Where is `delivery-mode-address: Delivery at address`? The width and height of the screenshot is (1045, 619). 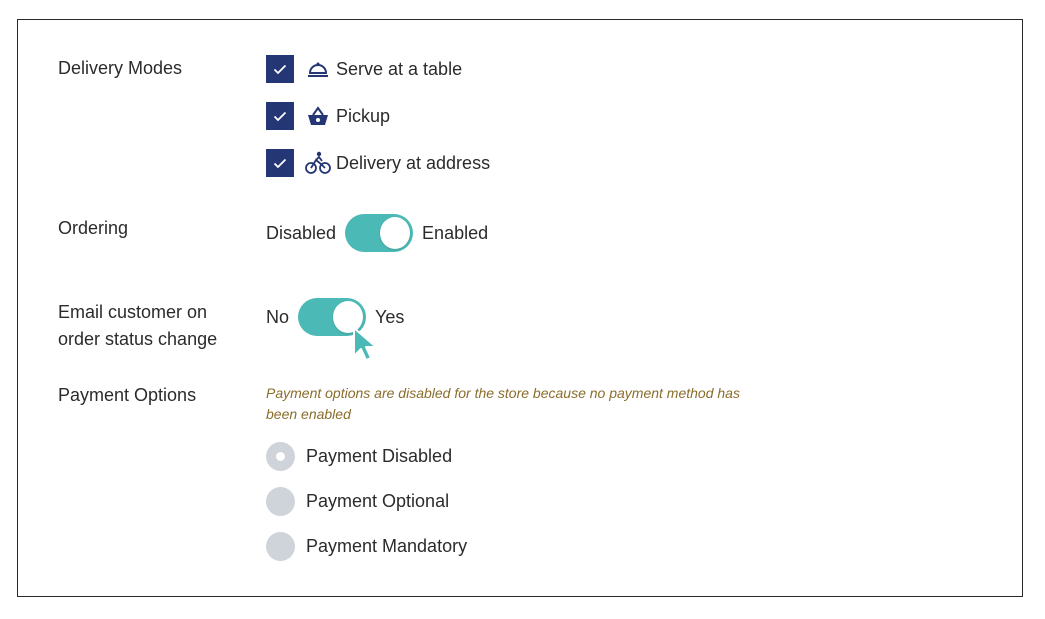 delivery-mode-address: Delivery at address is located at coordinates (378, 163).